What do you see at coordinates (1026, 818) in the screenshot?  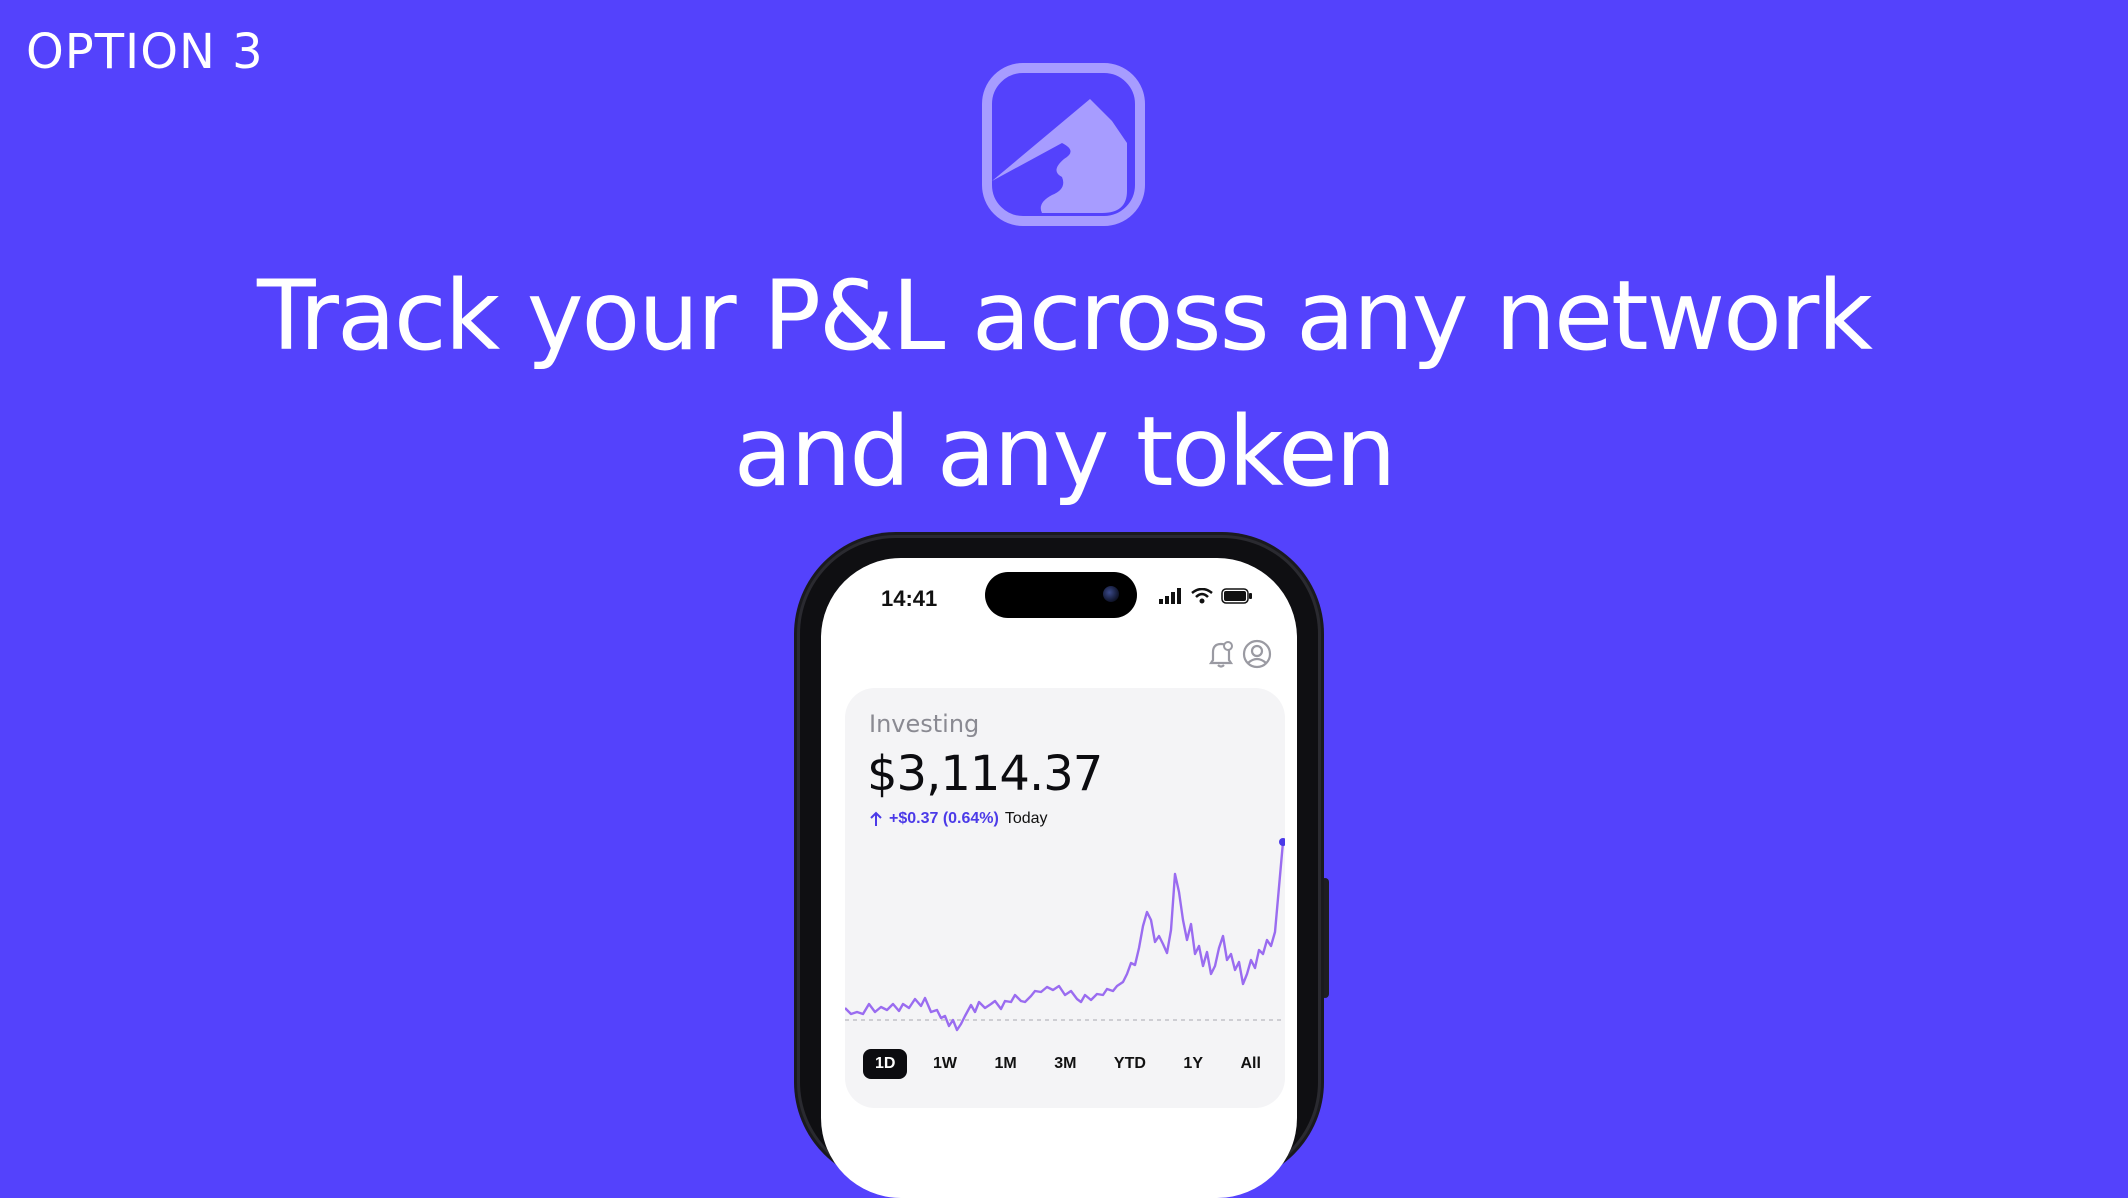 I see `change-label: Today` at bounding box center [1026, 818].